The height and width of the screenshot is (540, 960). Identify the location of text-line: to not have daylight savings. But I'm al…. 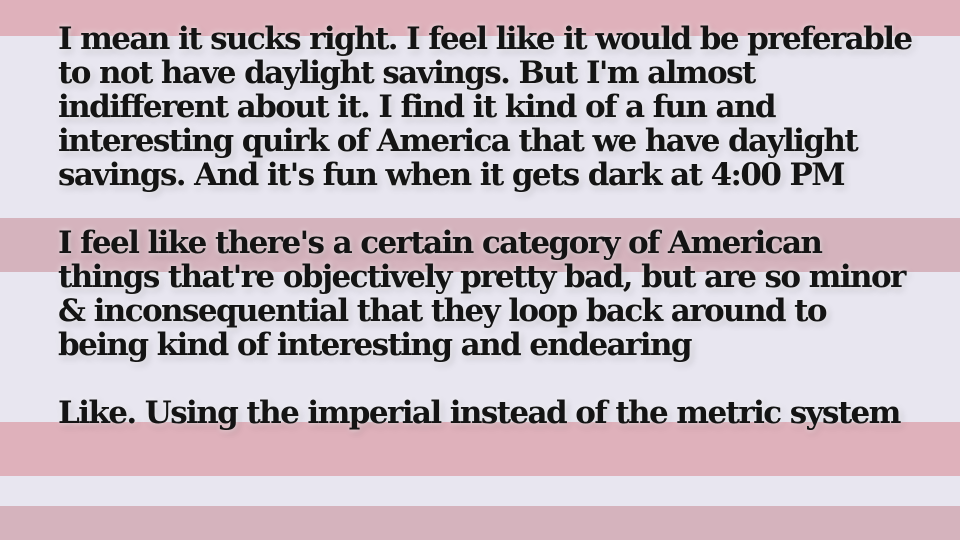
(407, 73).